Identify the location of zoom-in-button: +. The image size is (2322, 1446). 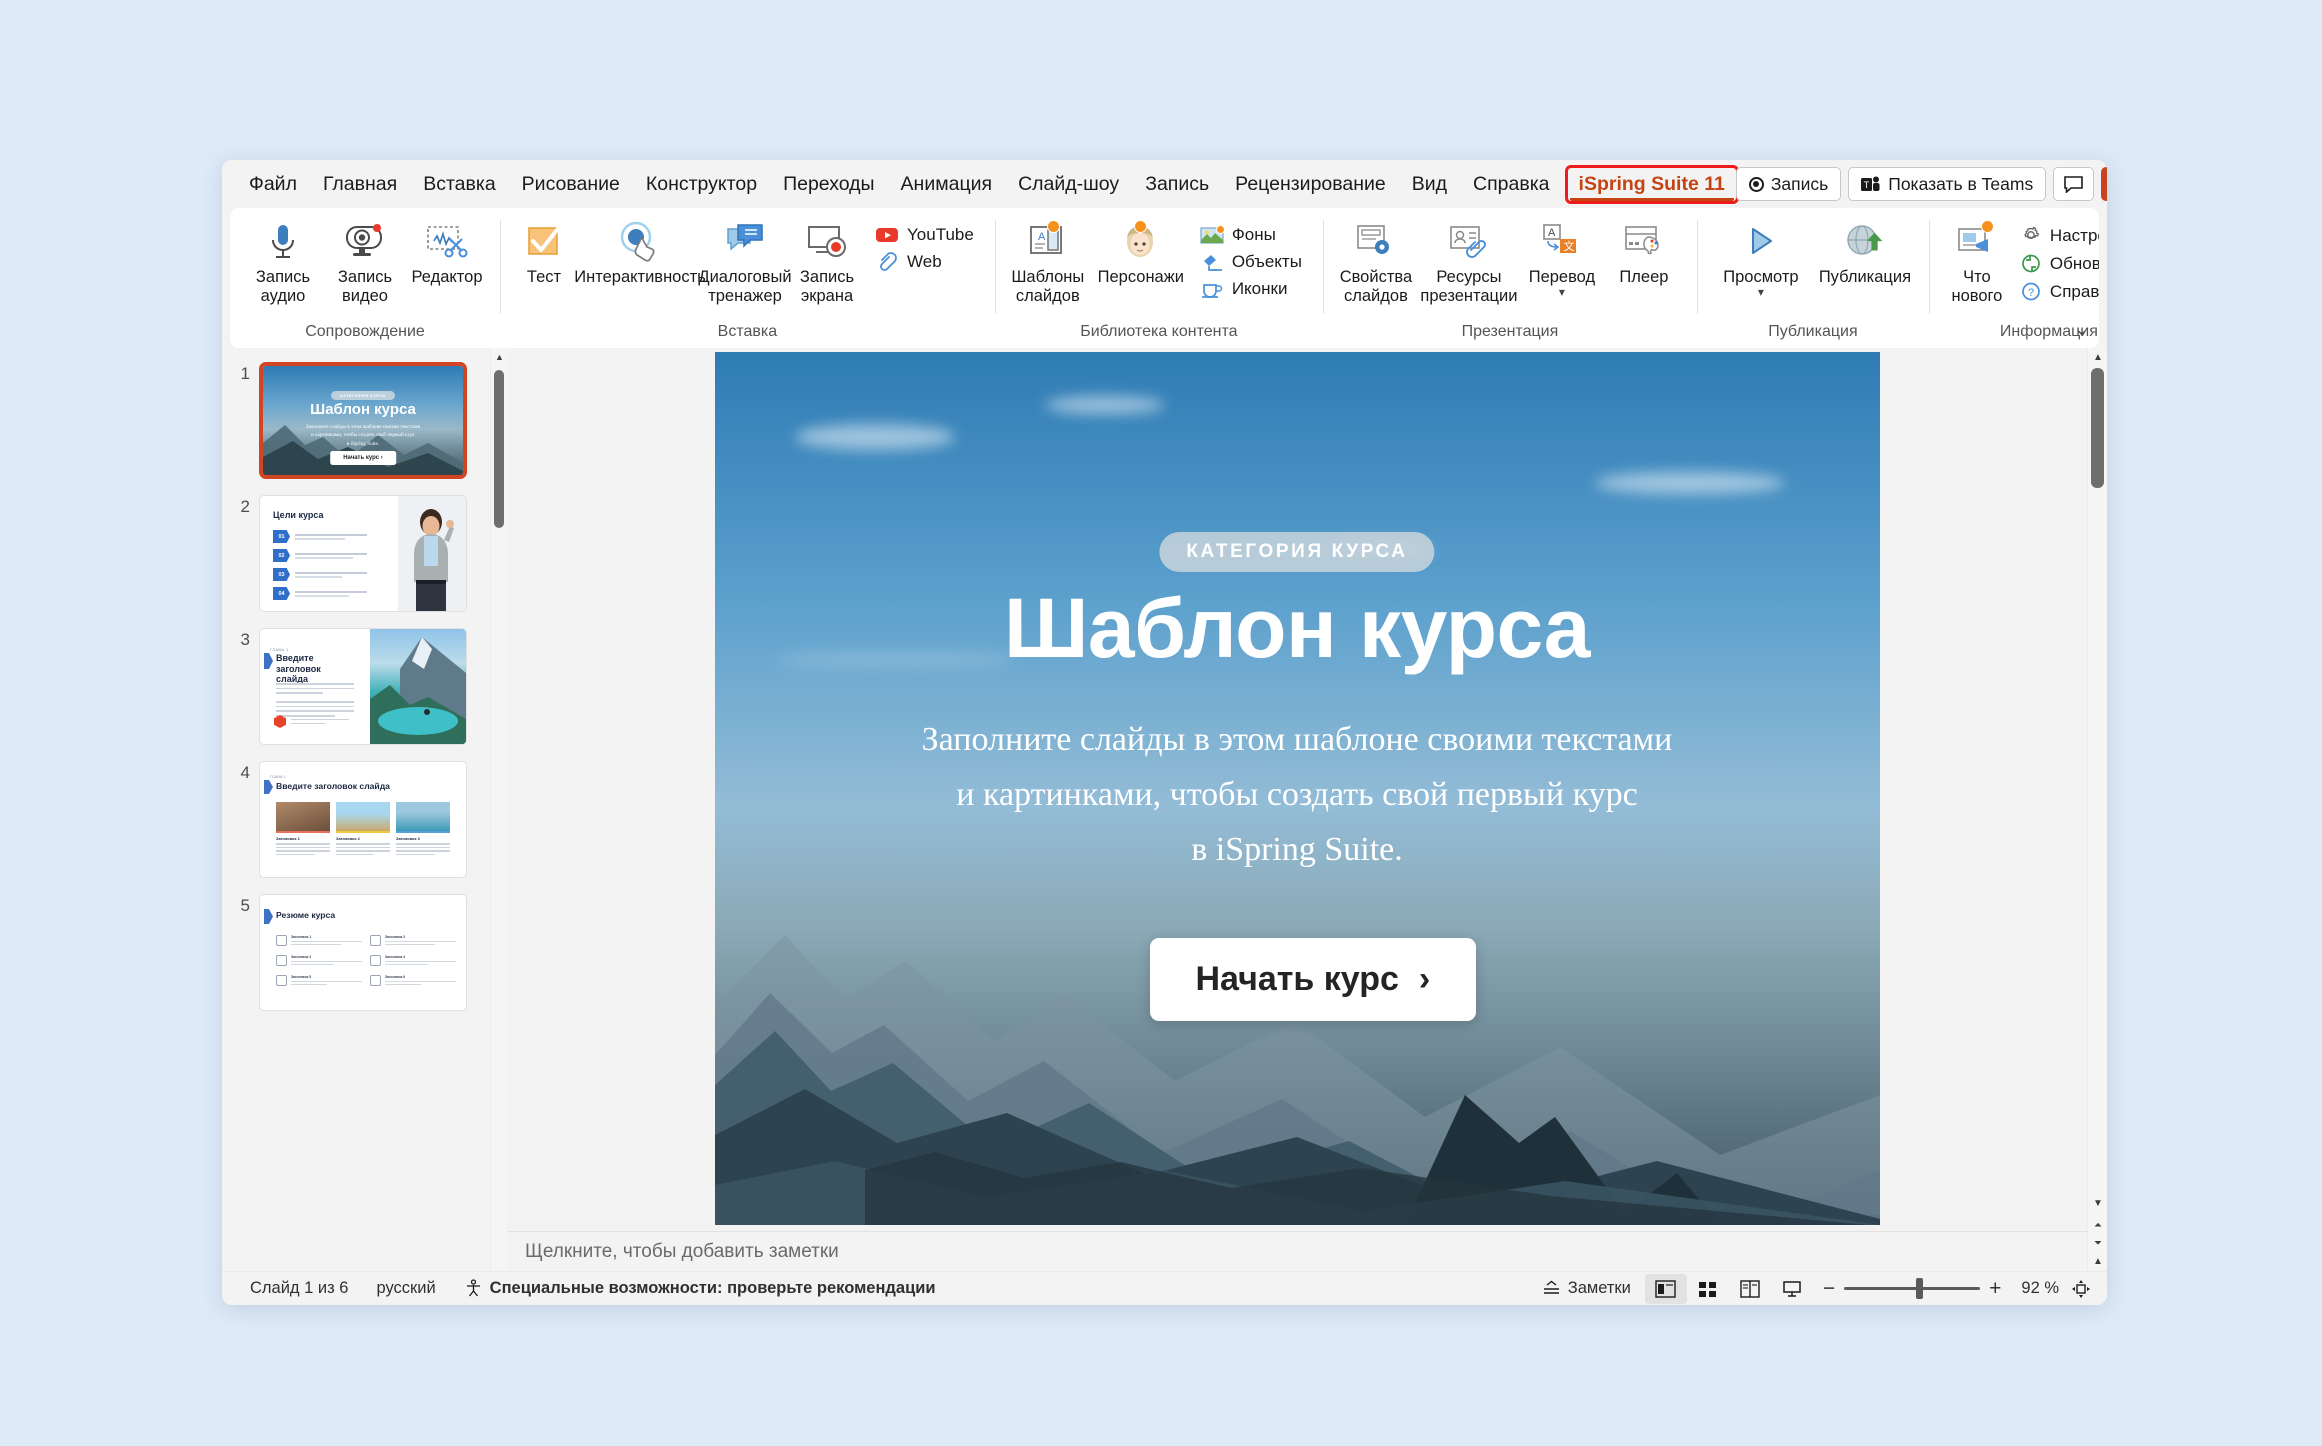
(1995, 1288).